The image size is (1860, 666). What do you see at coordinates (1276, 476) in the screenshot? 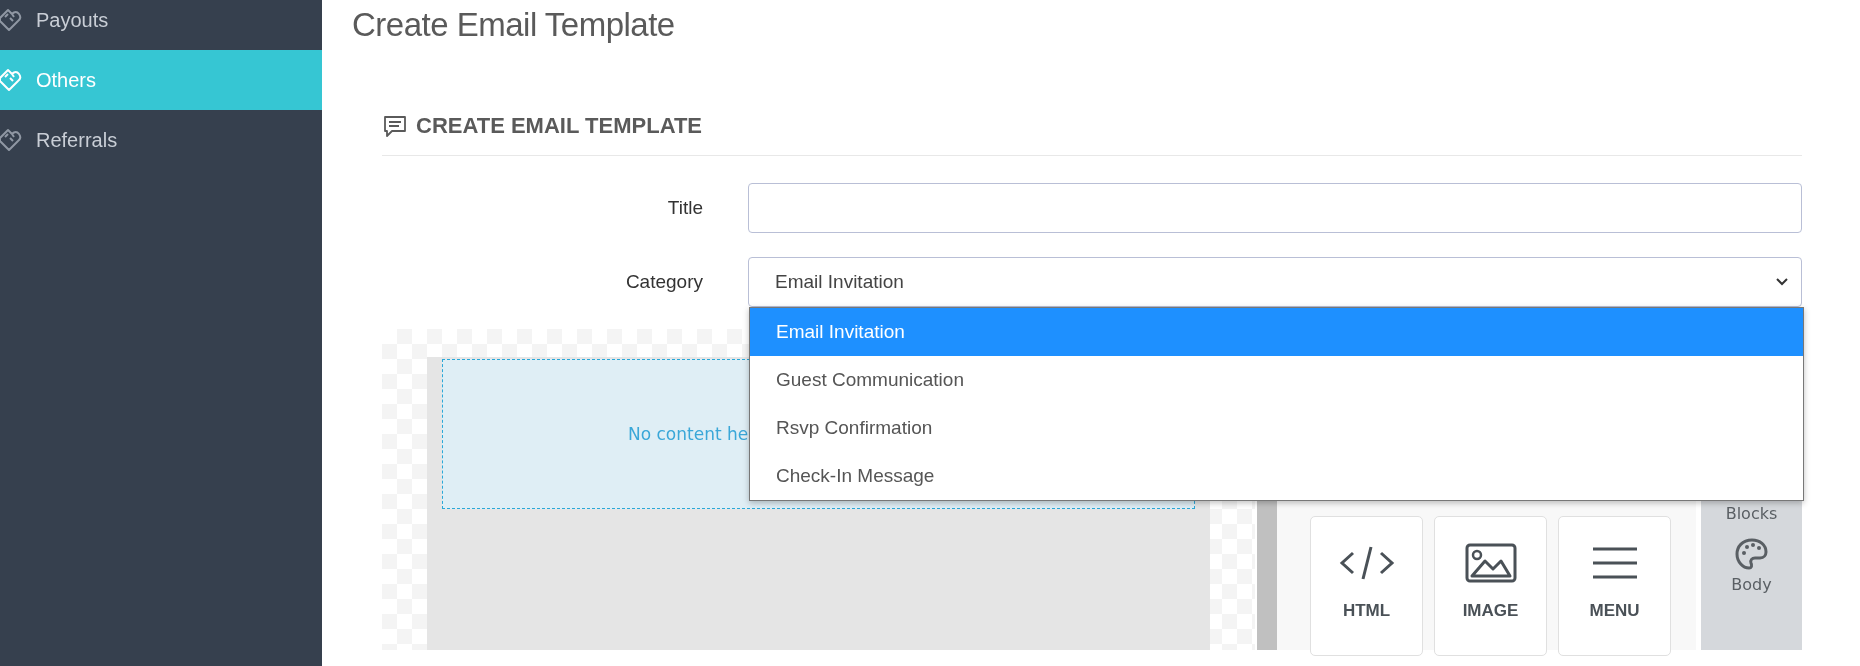
I see `dropdown-option: Check-In Message` at bounding box center [1276, 476].